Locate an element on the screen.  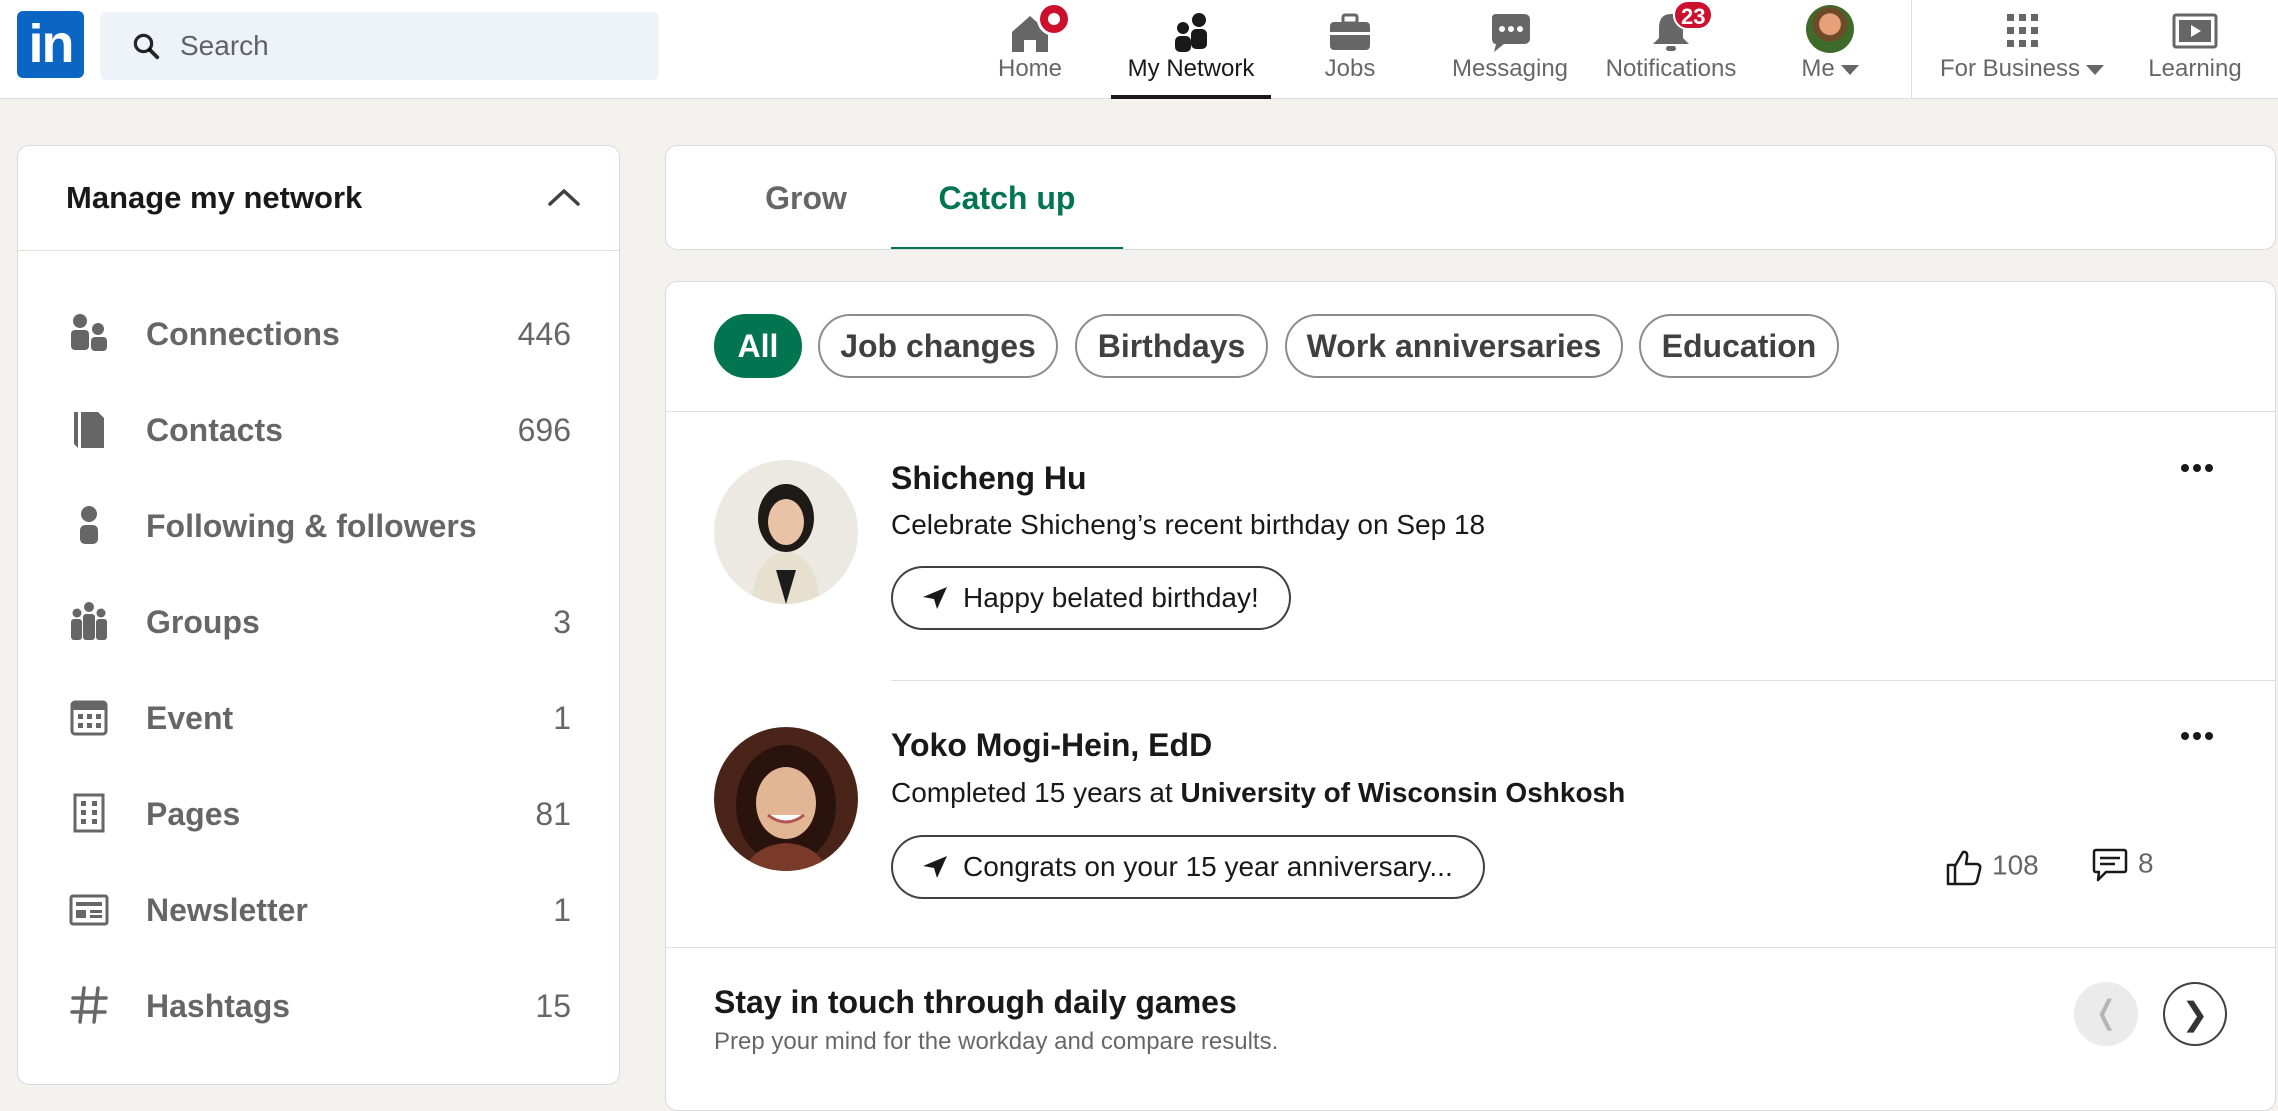
sidebar-item-count: 81 is located at coordinates (553, 814).